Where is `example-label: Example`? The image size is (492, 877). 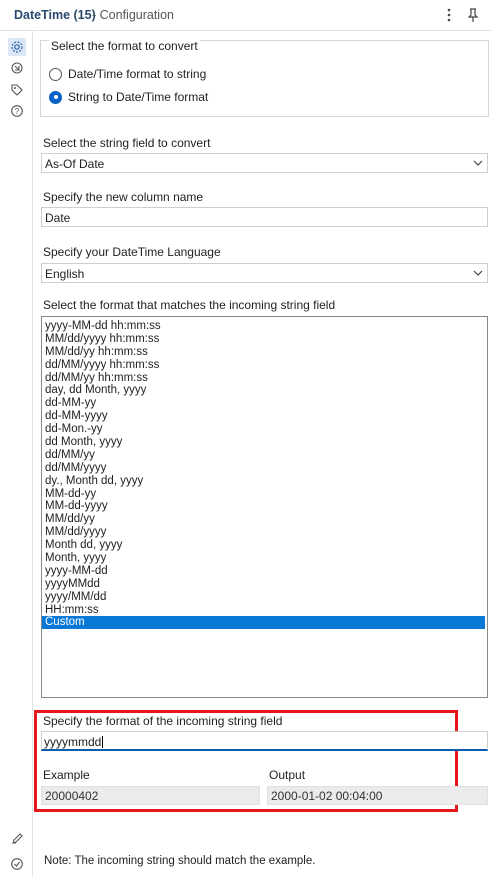 example-label: Example is located at coordinates (66, 775).